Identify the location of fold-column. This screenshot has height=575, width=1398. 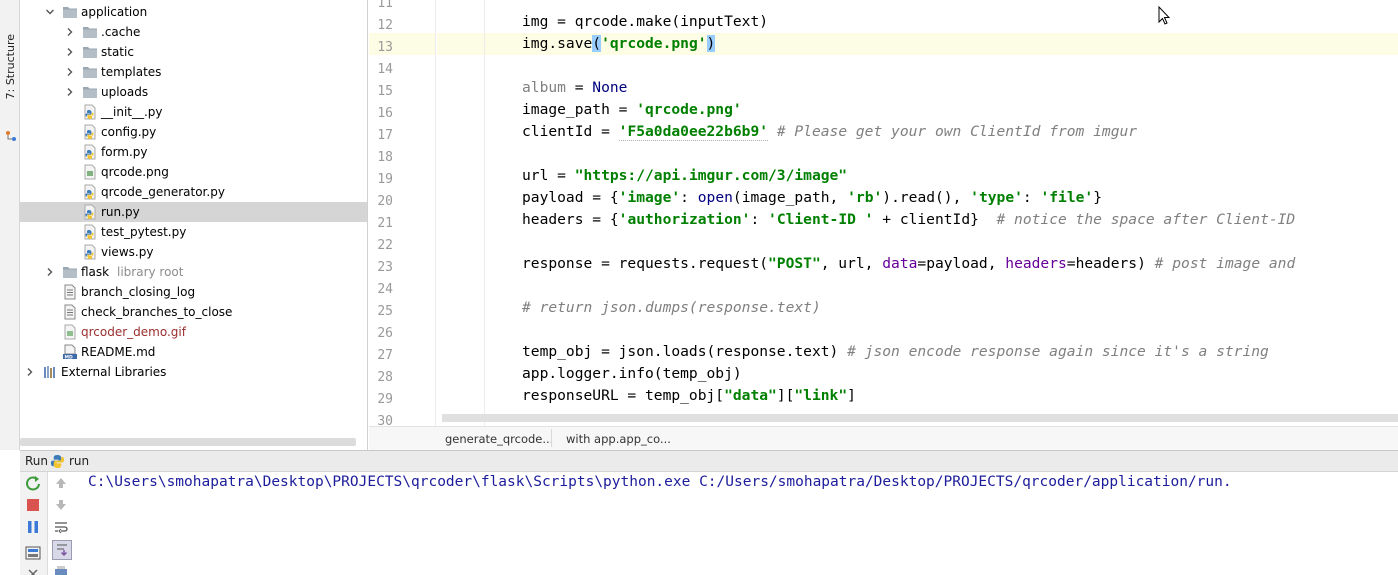
(436, 213).